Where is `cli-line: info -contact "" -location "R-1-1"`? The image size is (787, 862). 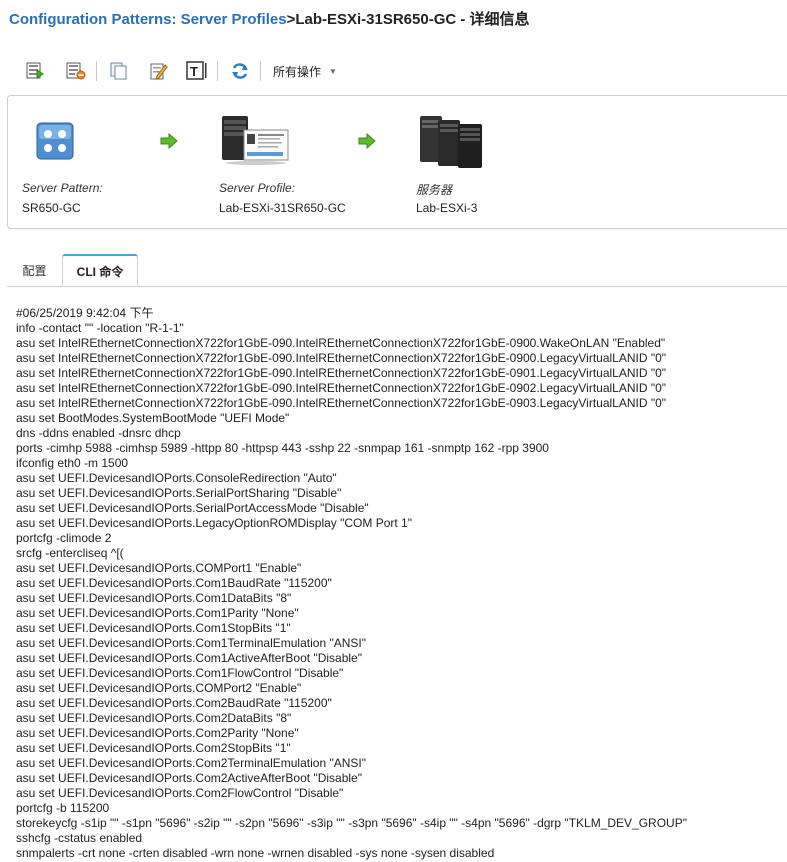 cli-line: info -contact "" -location "R-1-1" is located at coordinates (100, 328).